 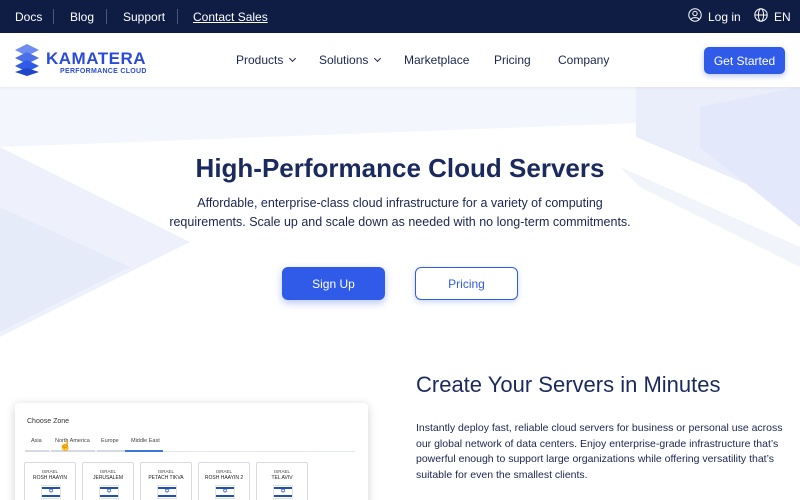 What do you see at coordinates (282, 478) in the screenshot?
I see `zone-city: TEL AVIV` at bounding box center [282, 478].